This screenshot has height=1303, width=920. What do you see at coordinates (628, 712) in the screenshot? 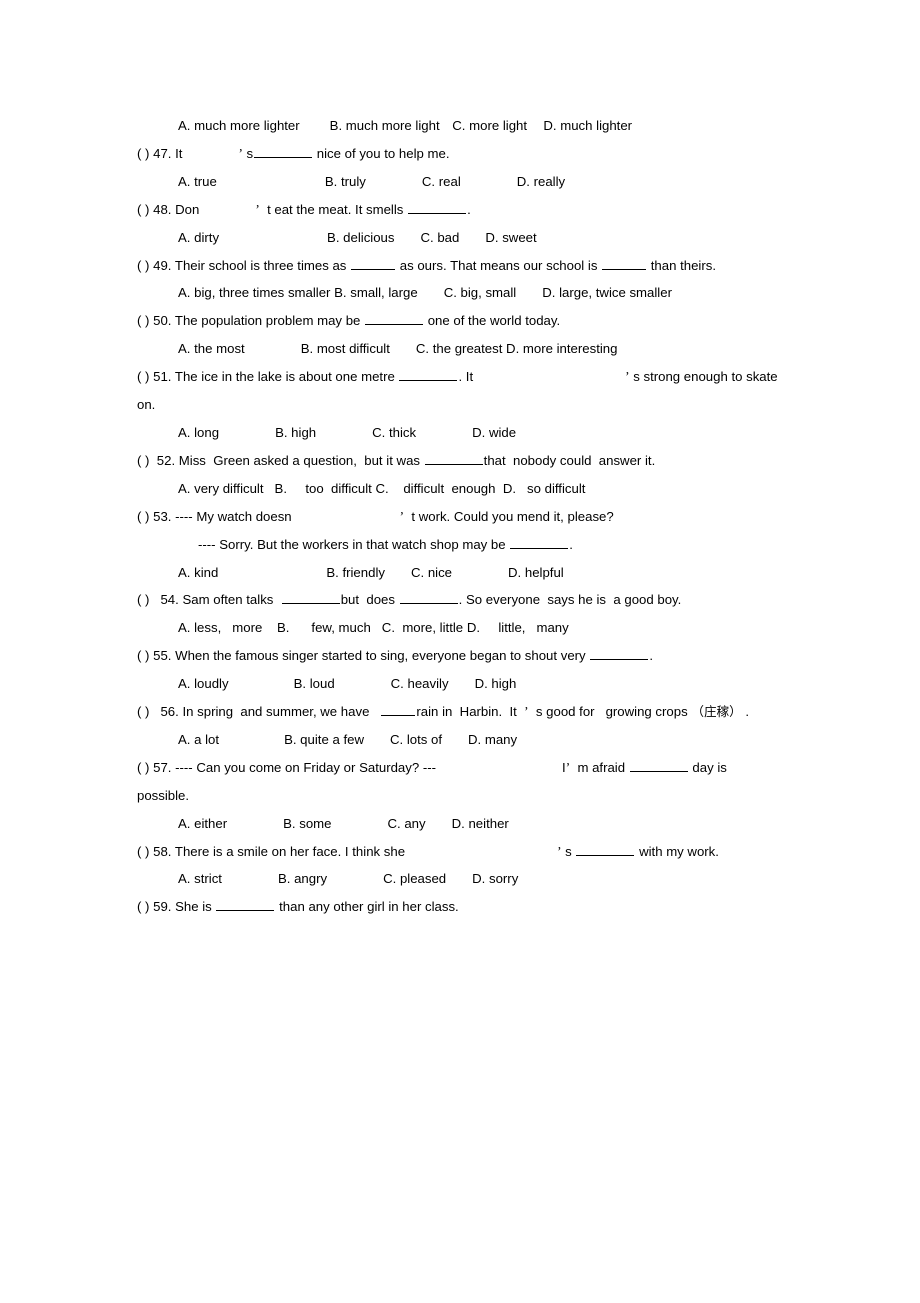
I see `stem-text: growing` at bounding box center [628, 712].